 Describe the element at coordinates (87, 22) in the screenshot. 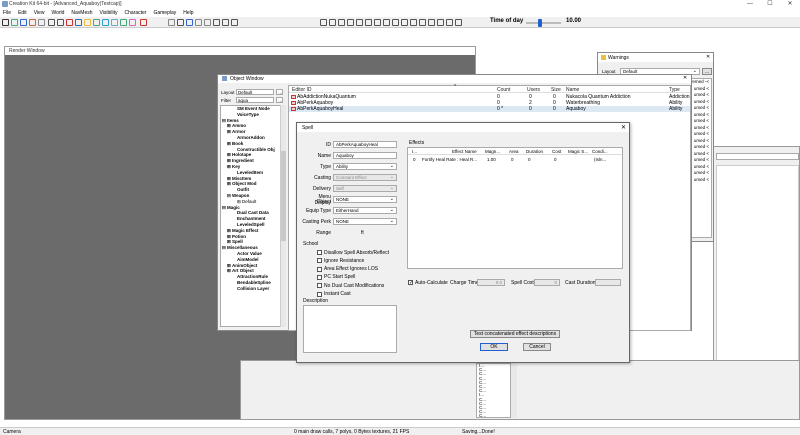

I see `light-icon` at that location.